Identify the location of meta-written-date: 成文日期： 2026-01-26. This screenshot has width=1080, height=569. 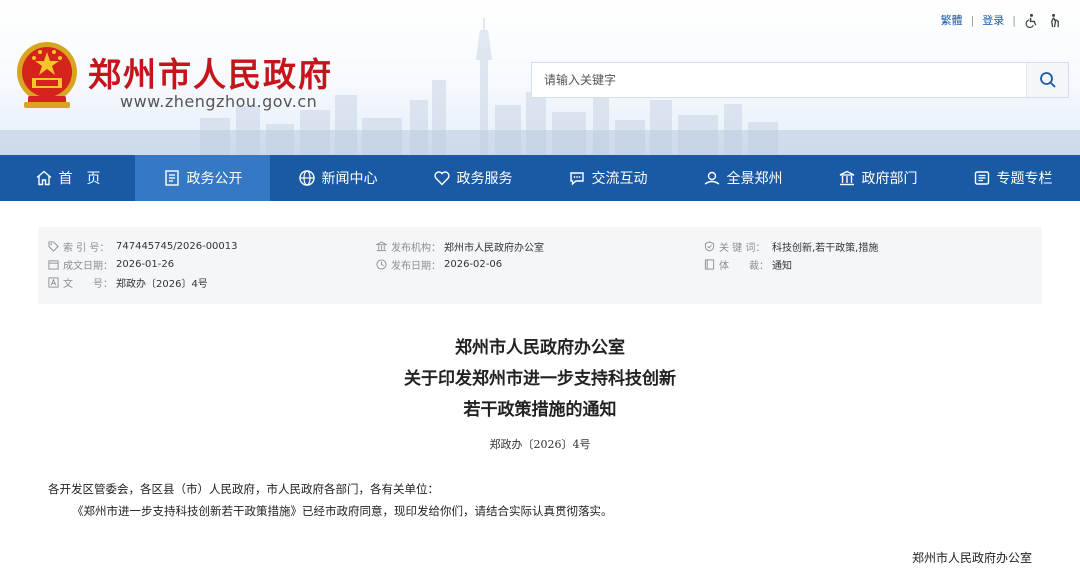
(143, 264).